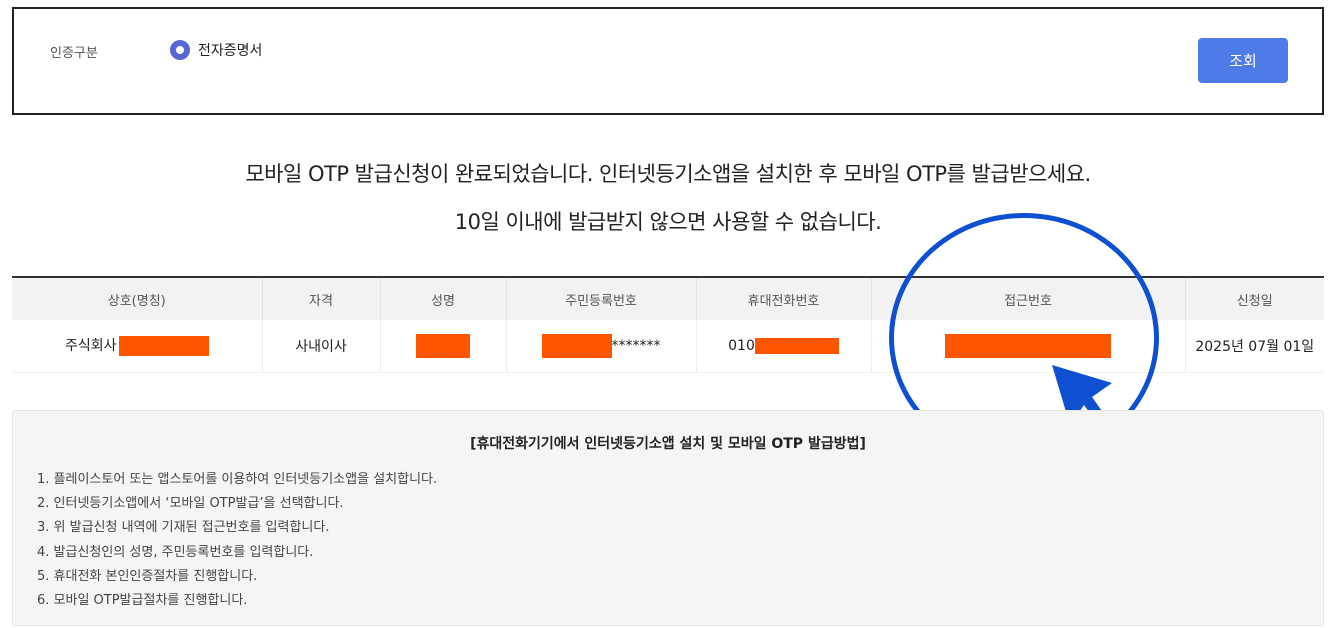  I want to click on phone-prefix: 010, so click(741, 345).